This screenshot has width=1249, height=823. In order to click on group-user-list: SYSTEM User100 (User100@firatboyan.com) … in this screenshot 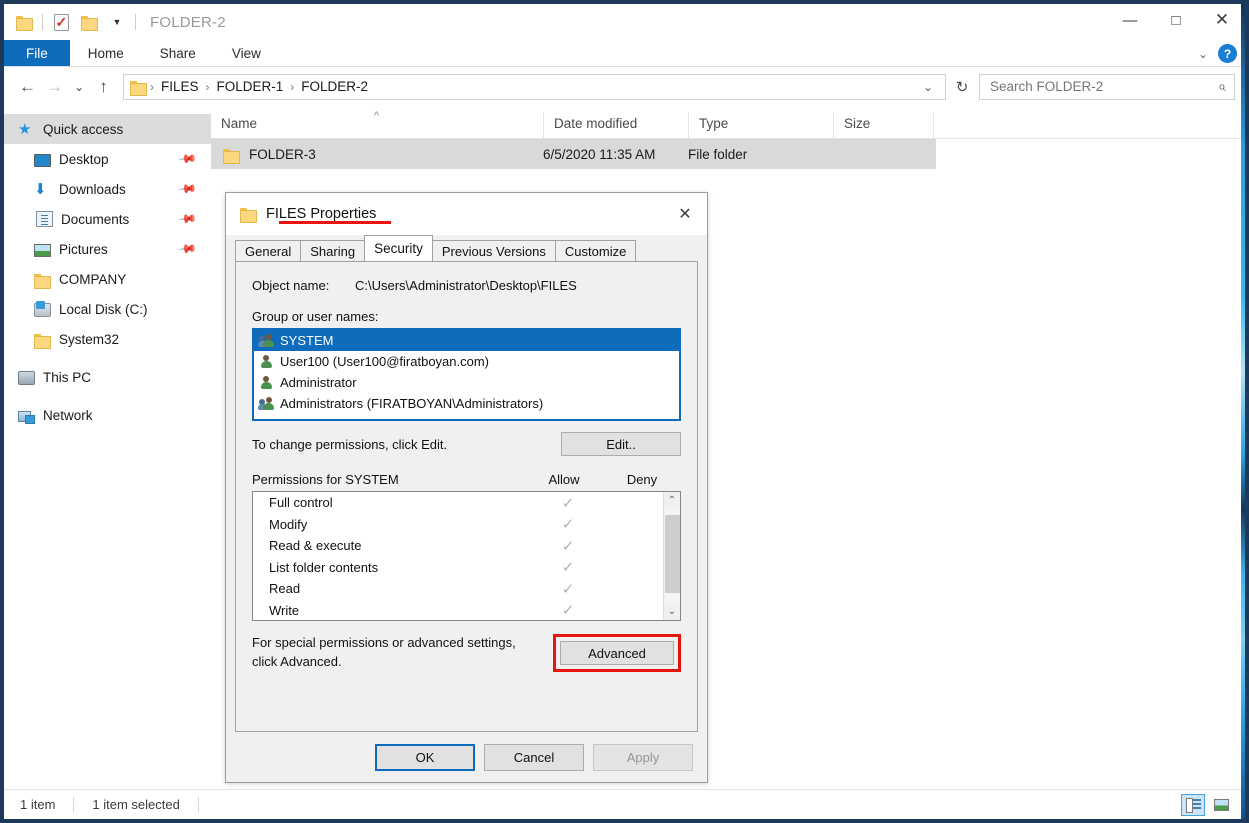, I will do `click(466, 374)`.